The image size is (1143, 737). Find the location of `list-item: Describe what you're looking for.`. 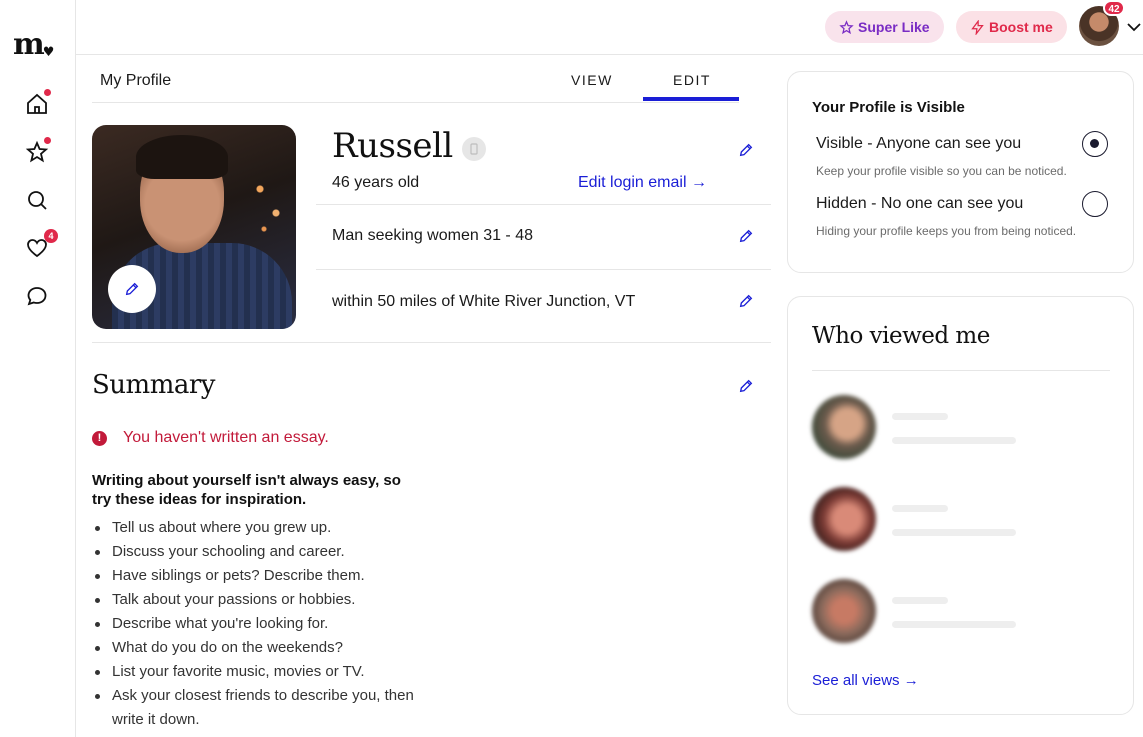

list-item: Describe what you're looking for. is located at coordinates (262, 624).